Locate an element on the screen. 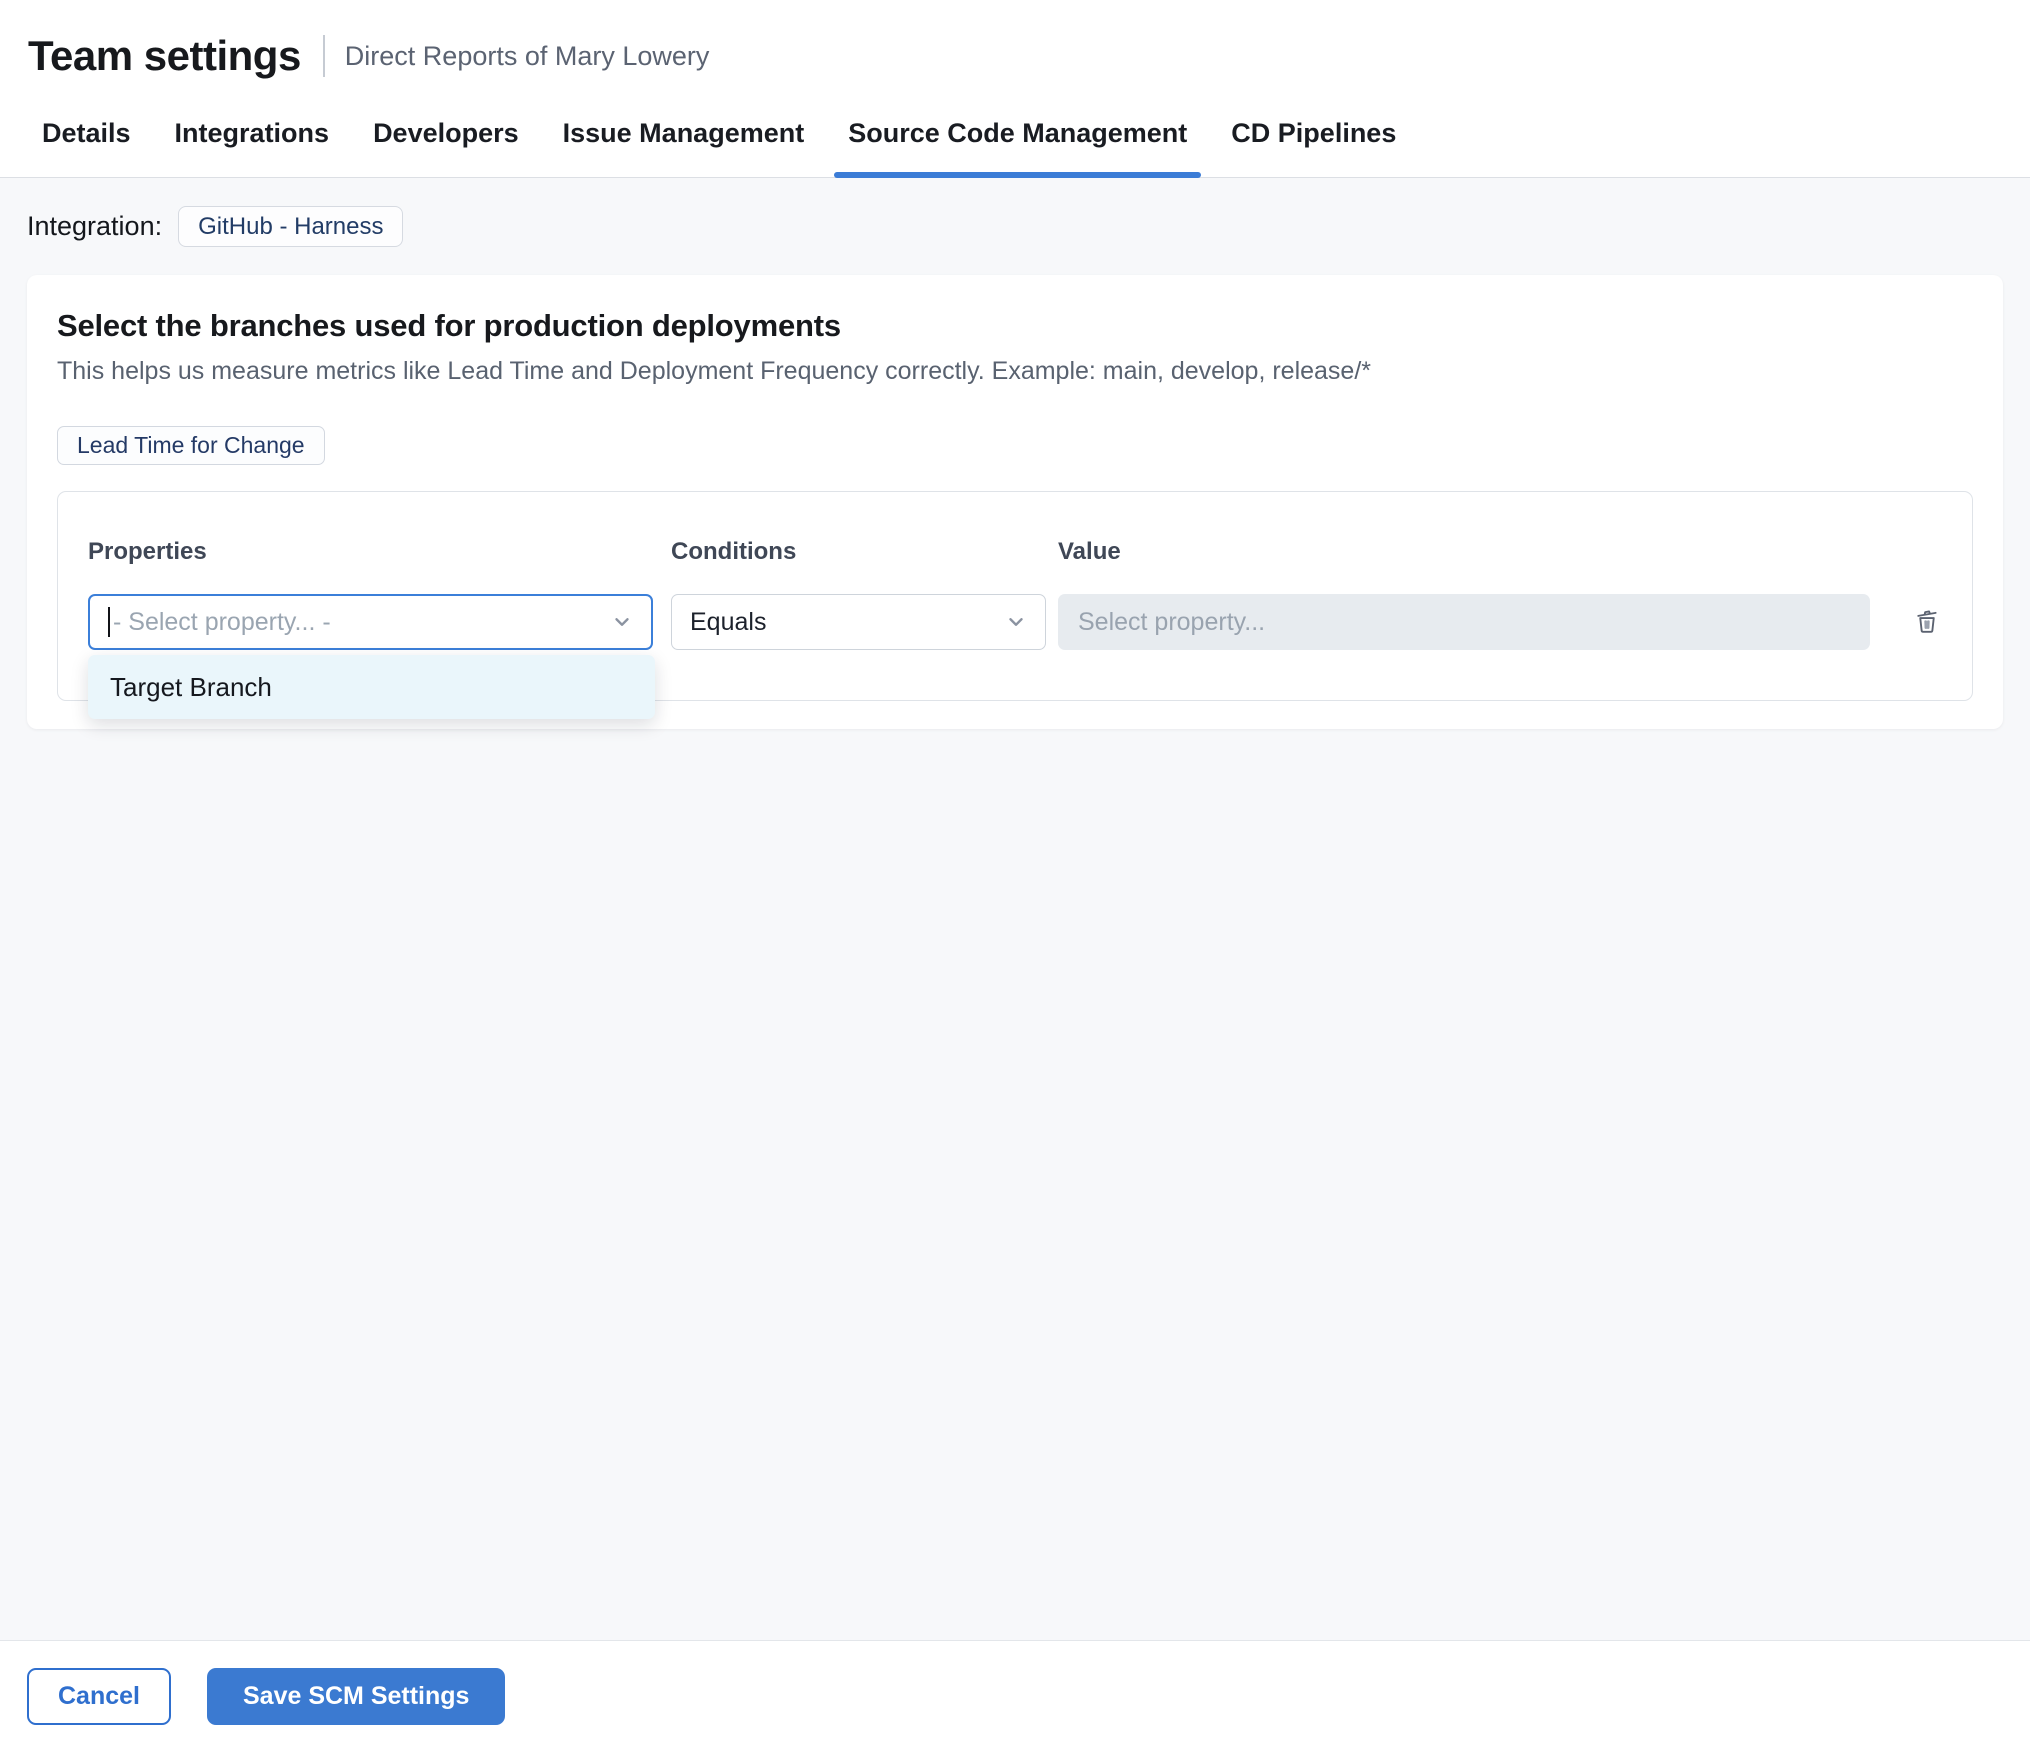  tab-cd-pipelines: CD Pipelines is located at coordinates (1313, 134).